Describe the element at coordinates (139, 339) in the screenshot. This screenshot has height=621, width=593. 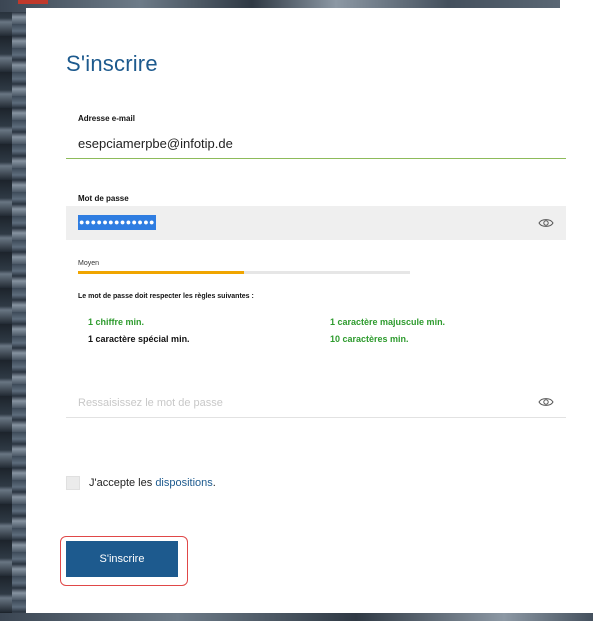
I see `rule-special-char: 1 caractère spécial min.` at that location.